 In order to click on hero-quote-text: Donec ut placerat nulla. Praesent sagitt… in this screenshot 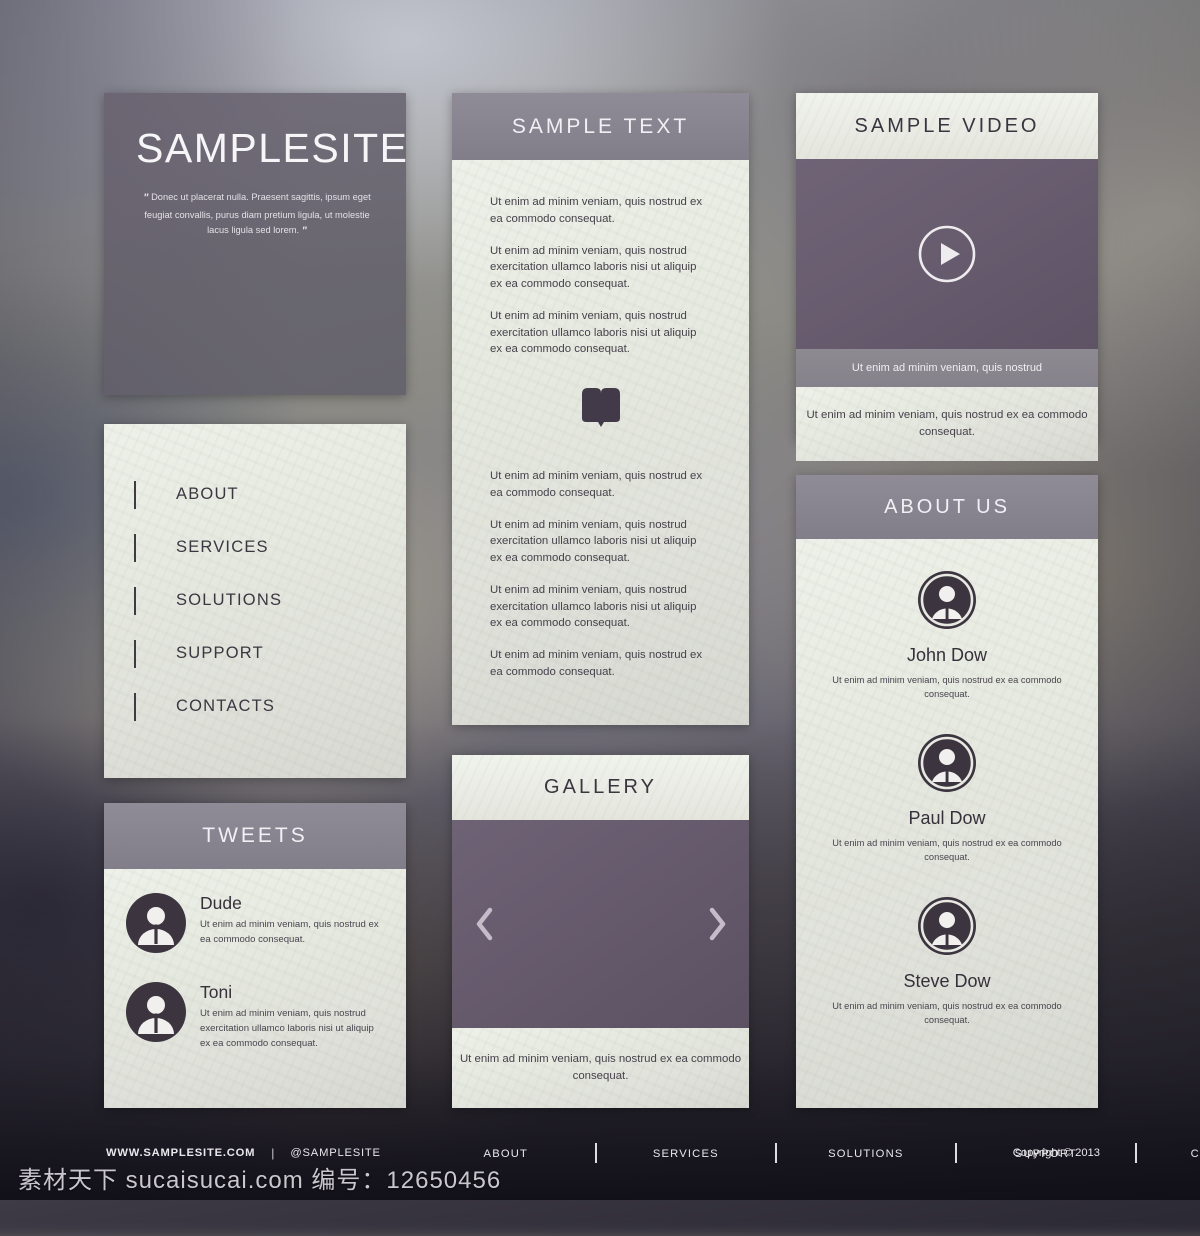, I will do `click(257, 213)`.